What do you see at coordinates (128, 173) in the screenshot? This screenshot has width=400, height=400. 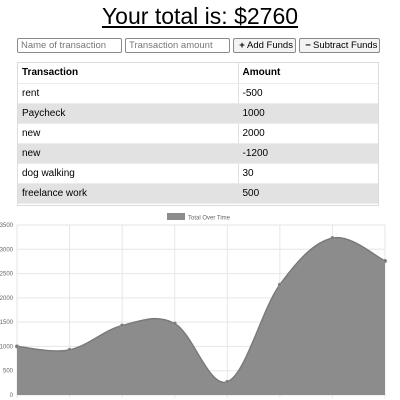 I see `transaction-name-cell: dog walking` at bounding box center [128, 173].